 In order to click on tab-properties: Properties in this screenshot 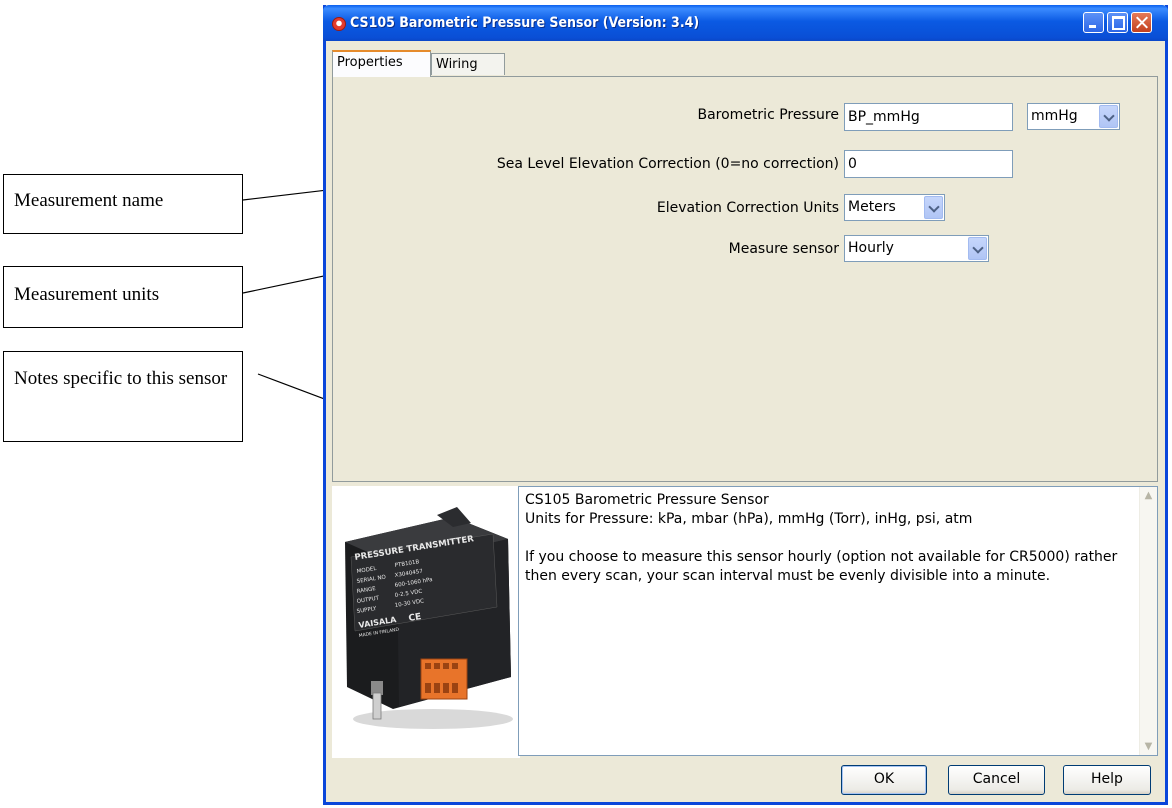, I will do `click(381, 63)`.